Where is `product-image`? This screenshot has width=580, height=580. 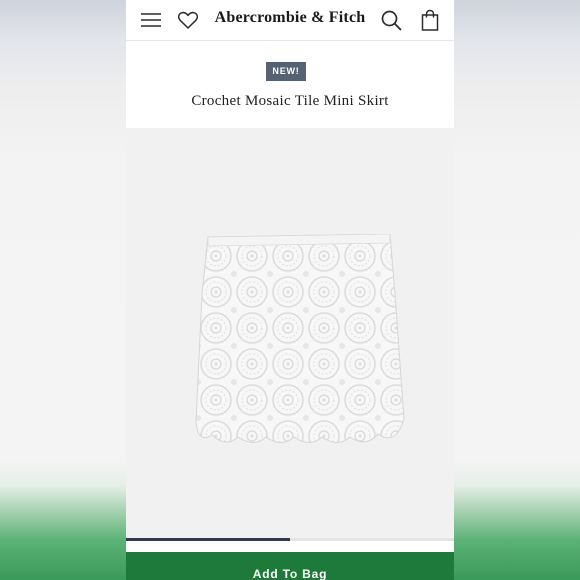 product-image is located at coordinates (300, 338).